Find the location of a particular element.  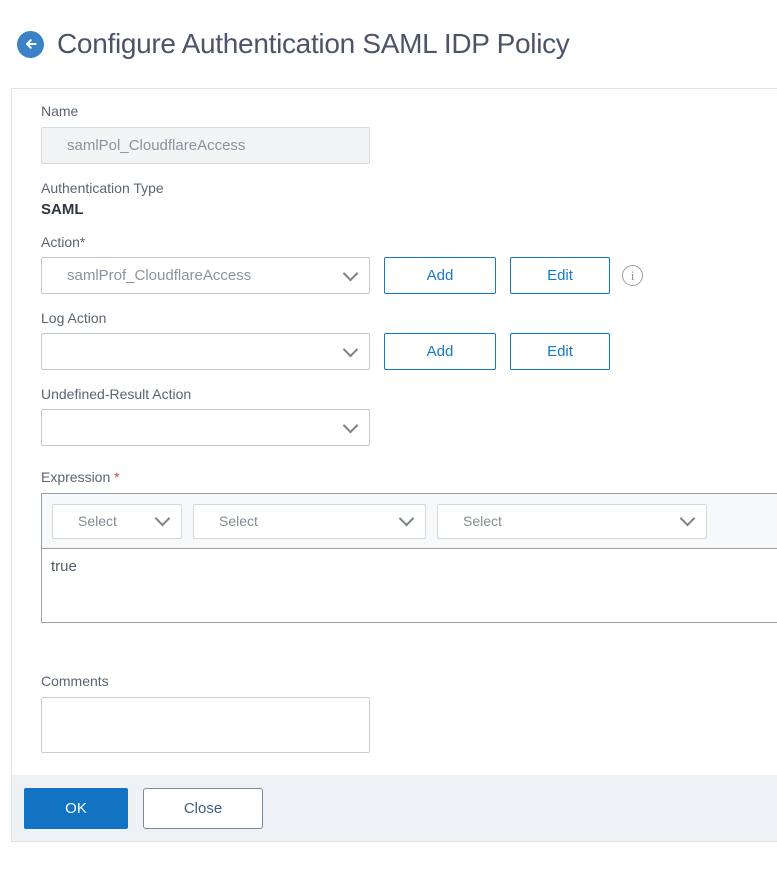

back-button is located at coordinates (30, 44).